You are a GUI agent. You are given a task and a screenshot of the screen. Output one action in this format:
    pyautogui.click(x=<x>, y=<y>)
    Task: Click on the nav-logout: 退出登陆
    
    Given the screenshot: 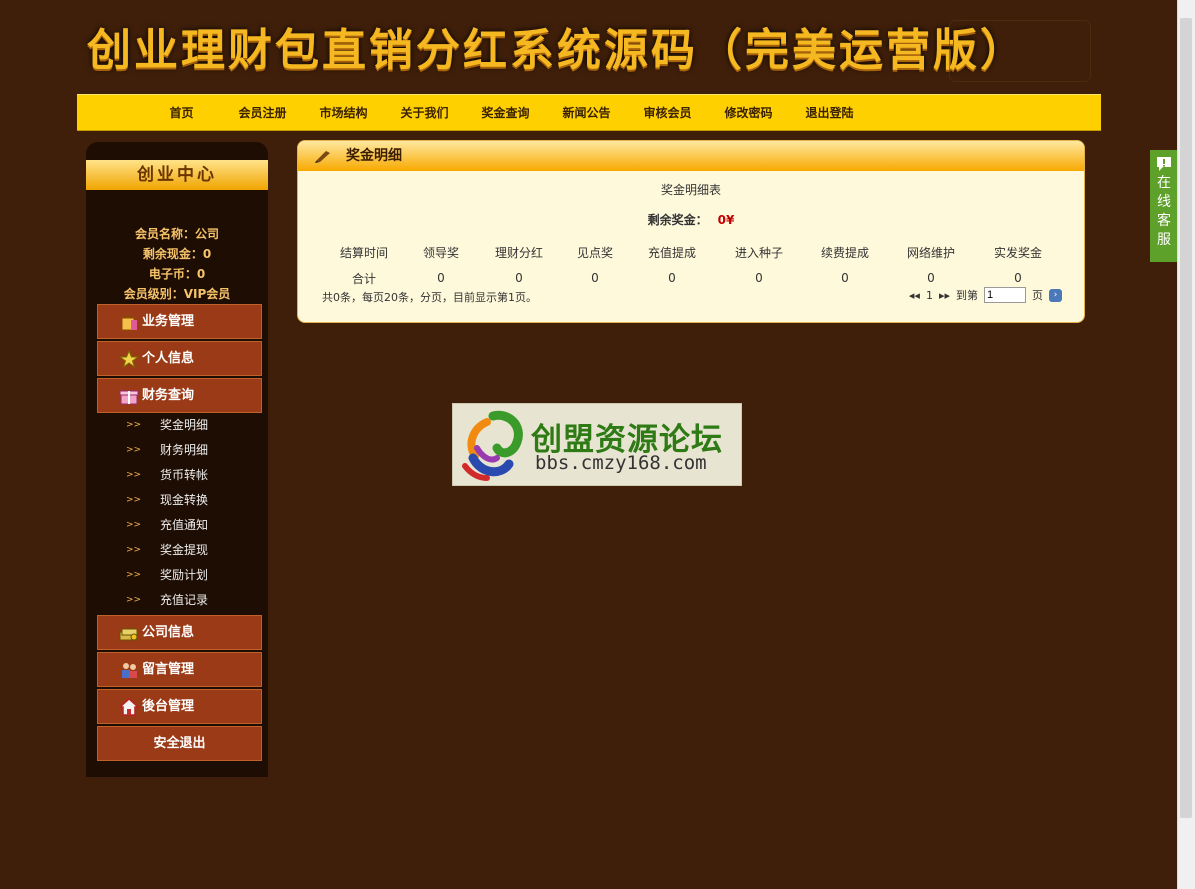 What is the action you would take?
    pyautogui.click(x=829, y=112)
    